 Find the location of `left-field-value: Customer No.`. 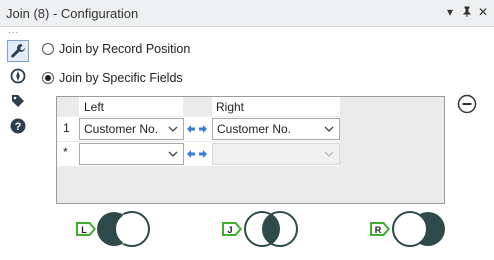

left-field-value: Customer No. is located at coordinates (121, 129).